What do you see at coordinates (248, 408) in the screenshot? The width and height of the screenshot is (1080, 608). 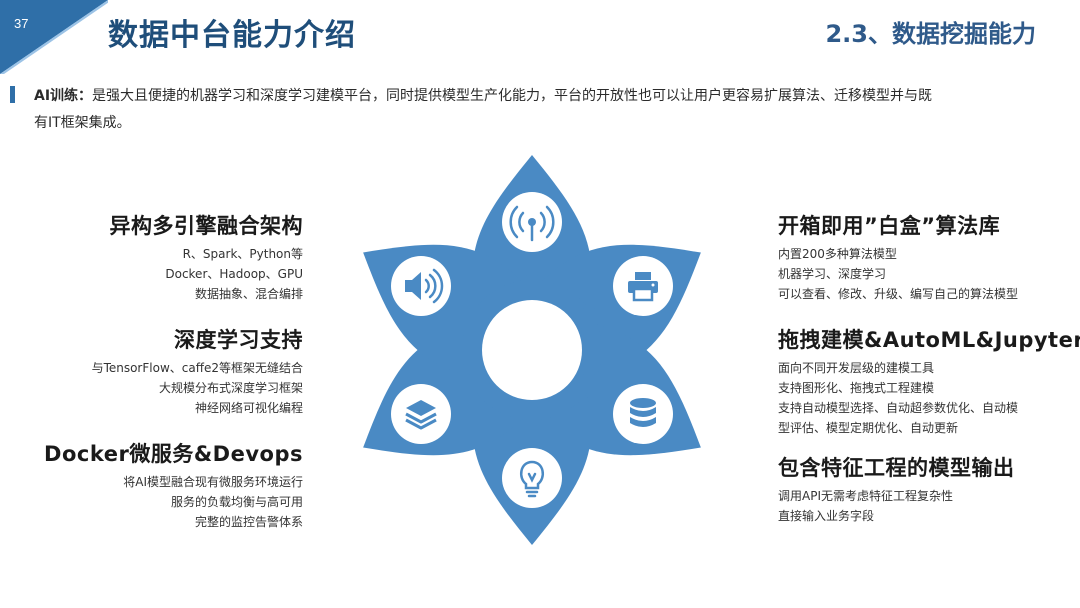 I see `feature-line: 神经网络可视化编程` at bounding box center [248, 408].